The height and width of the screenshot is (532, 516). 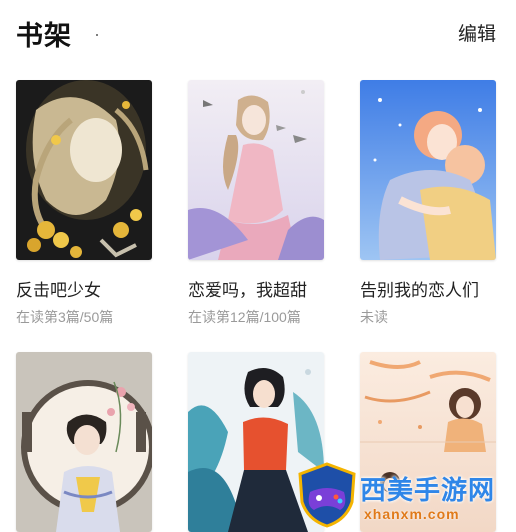 I want to click on cover-illustration-golden-girl, so click(x=84, y=170).